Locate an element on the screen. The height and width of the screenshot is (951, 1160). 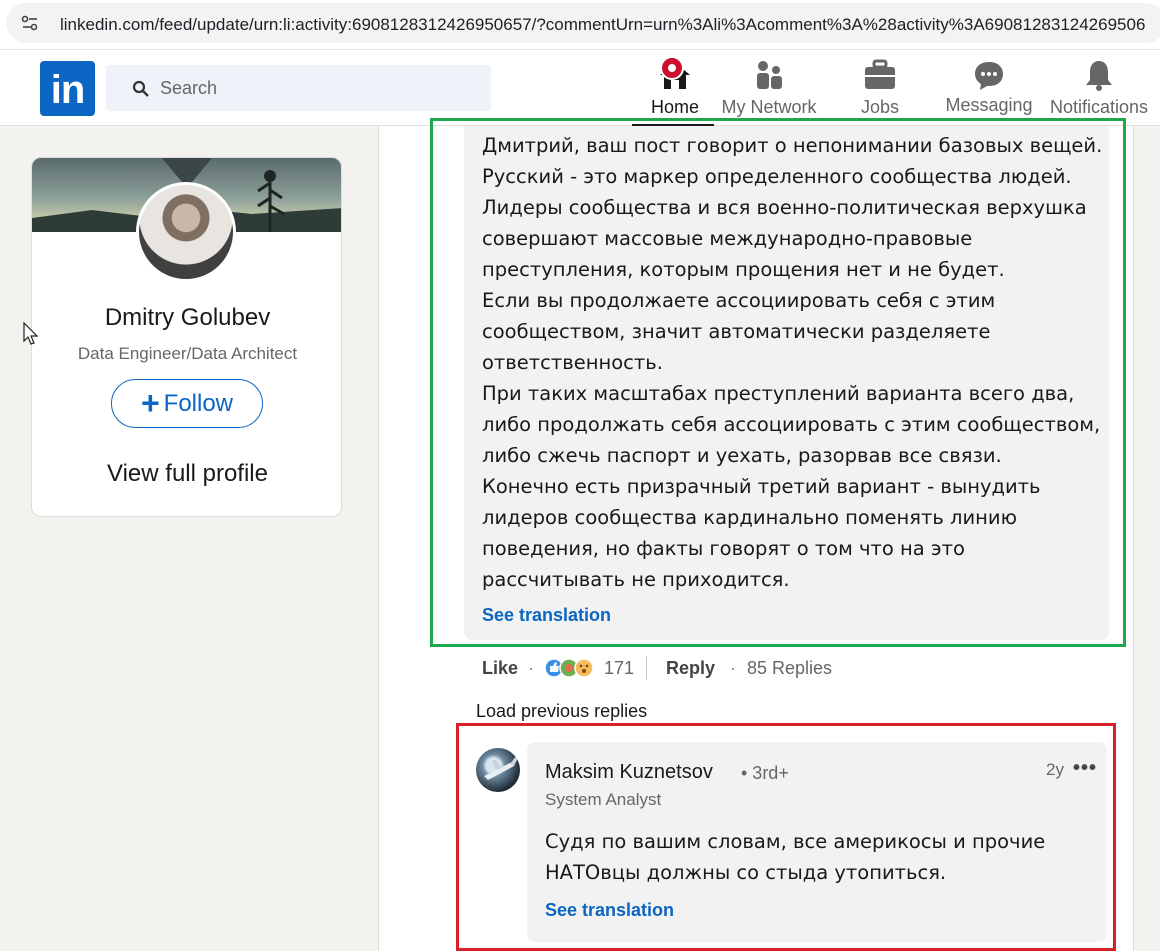
site-settings-icon is located at coordinates (30, 23).